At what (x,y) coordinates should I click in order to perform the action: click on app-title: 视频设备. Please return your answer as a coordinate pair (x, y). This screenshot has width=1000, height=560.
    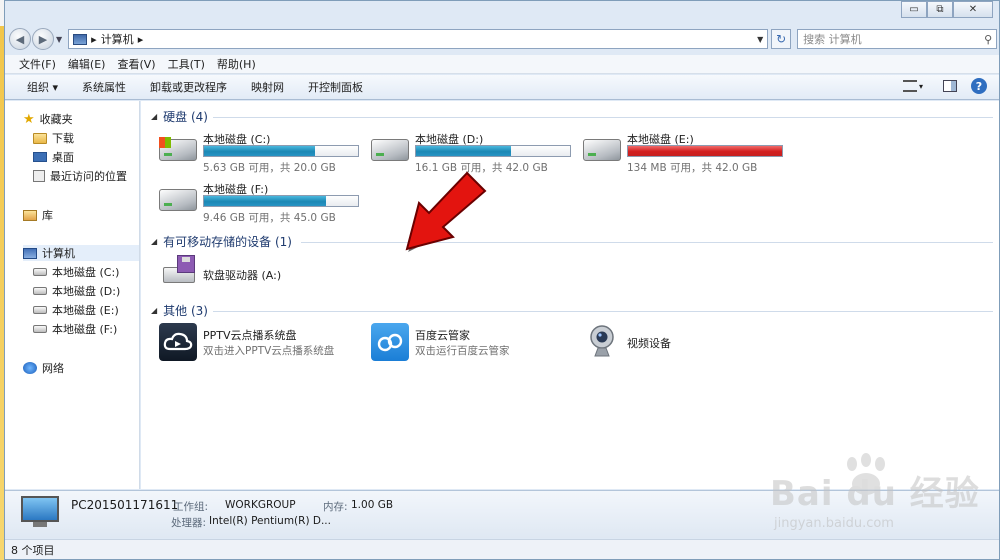
    Looking at the image, I should click on (649, 343).